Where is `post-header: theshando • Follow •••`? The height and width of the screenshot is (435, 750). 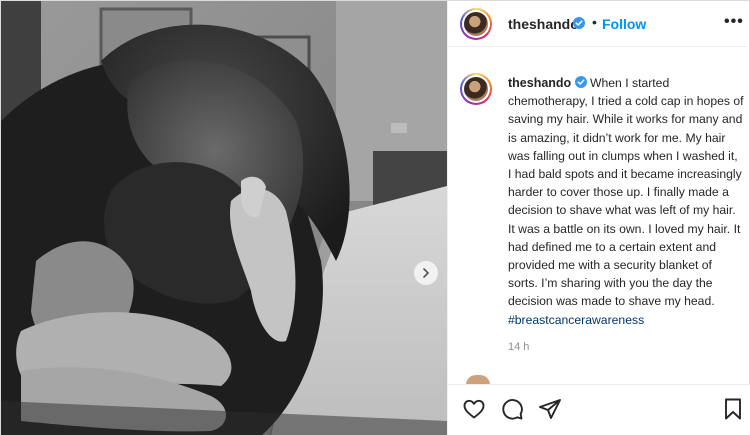
post-header: theshando • Follow ••• is located at coordinates (599, 24).